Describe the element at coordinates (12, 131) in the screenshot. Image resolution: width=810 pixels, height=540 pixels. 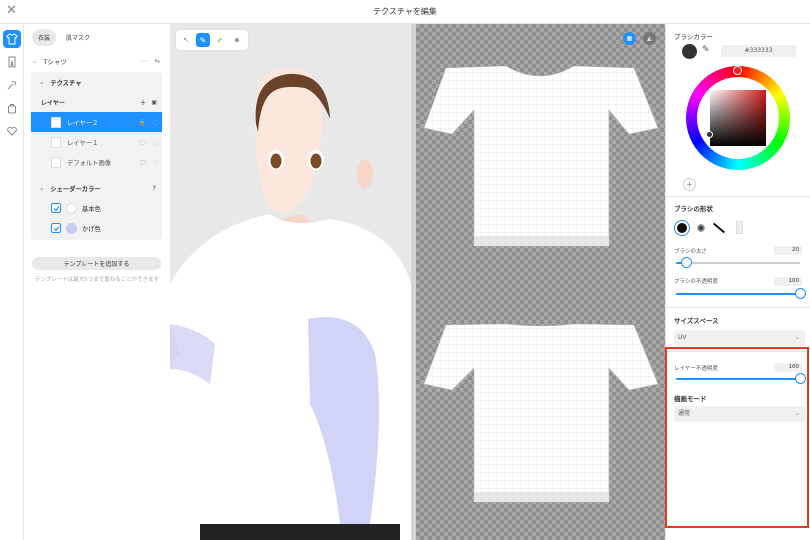
I see `heart-icon` at that location.